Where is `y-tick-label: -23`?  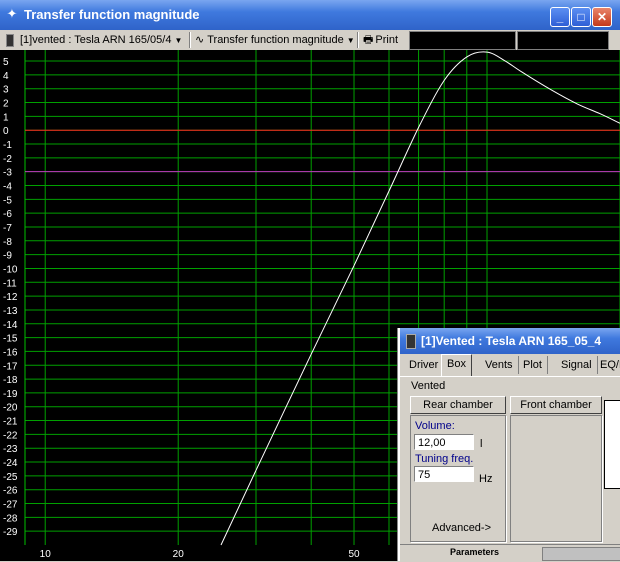
y-tick-label: -23 is located at coordinates (10, 449).